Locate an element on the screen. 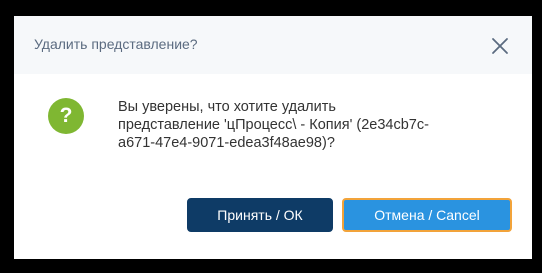  ok-button: Принять / ОК is located at coordinates (260, 215).